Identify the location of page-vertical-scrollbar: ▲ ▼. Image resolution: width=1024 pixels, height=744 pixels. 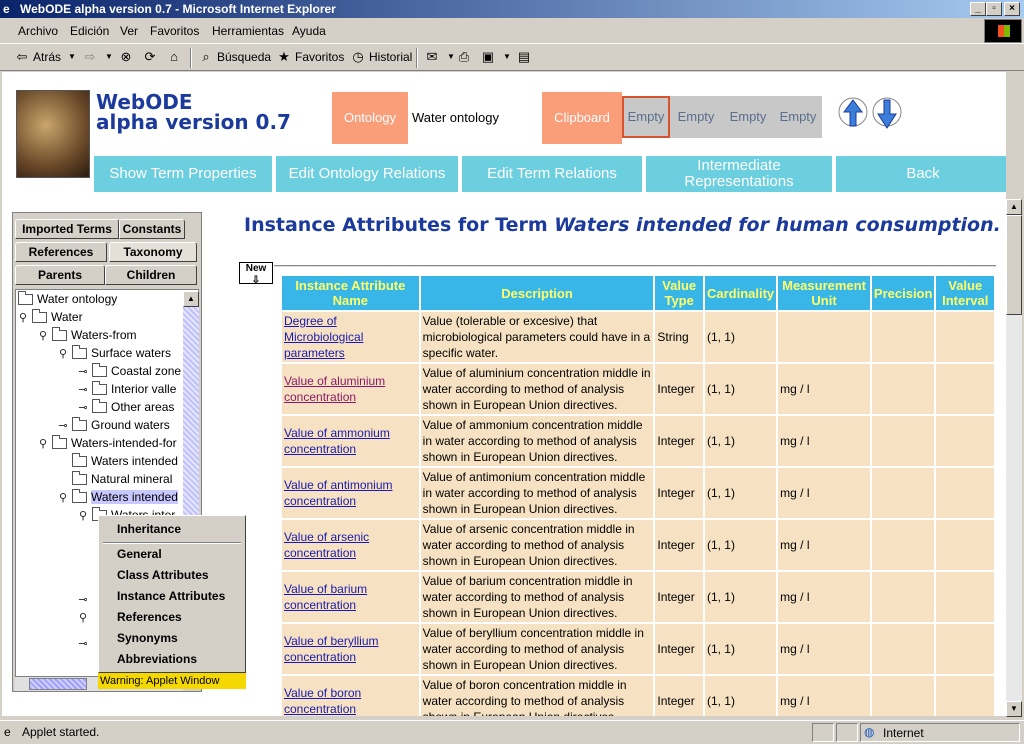
(1014, 458).